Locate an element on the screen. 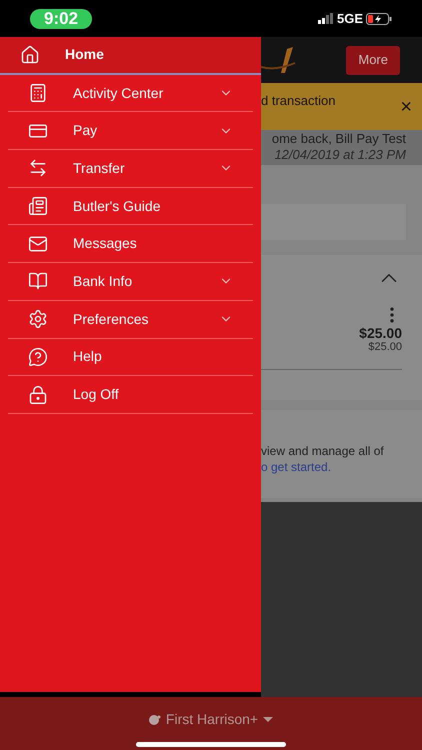 This screenshot has width=422, height=750. battery-icon is located at coordinates (379, 18).